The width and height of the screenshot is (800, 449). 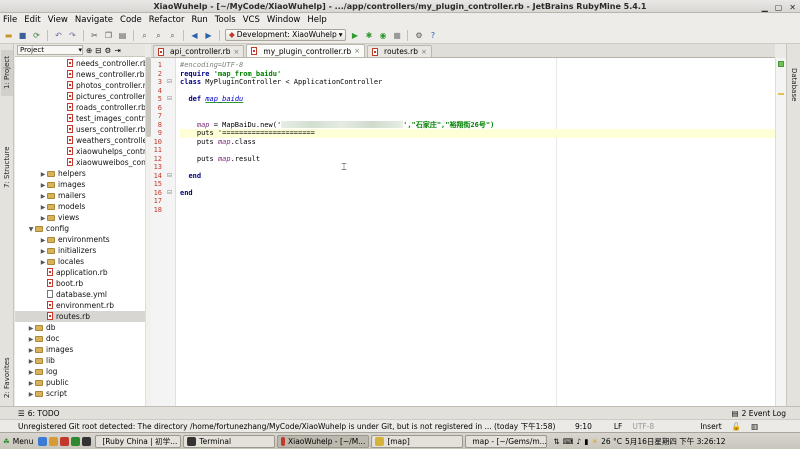 What do you see at coordinates (556, 441) in the screenshot?
I see `network-icon: ⇅` at bounding box center [556, 441].